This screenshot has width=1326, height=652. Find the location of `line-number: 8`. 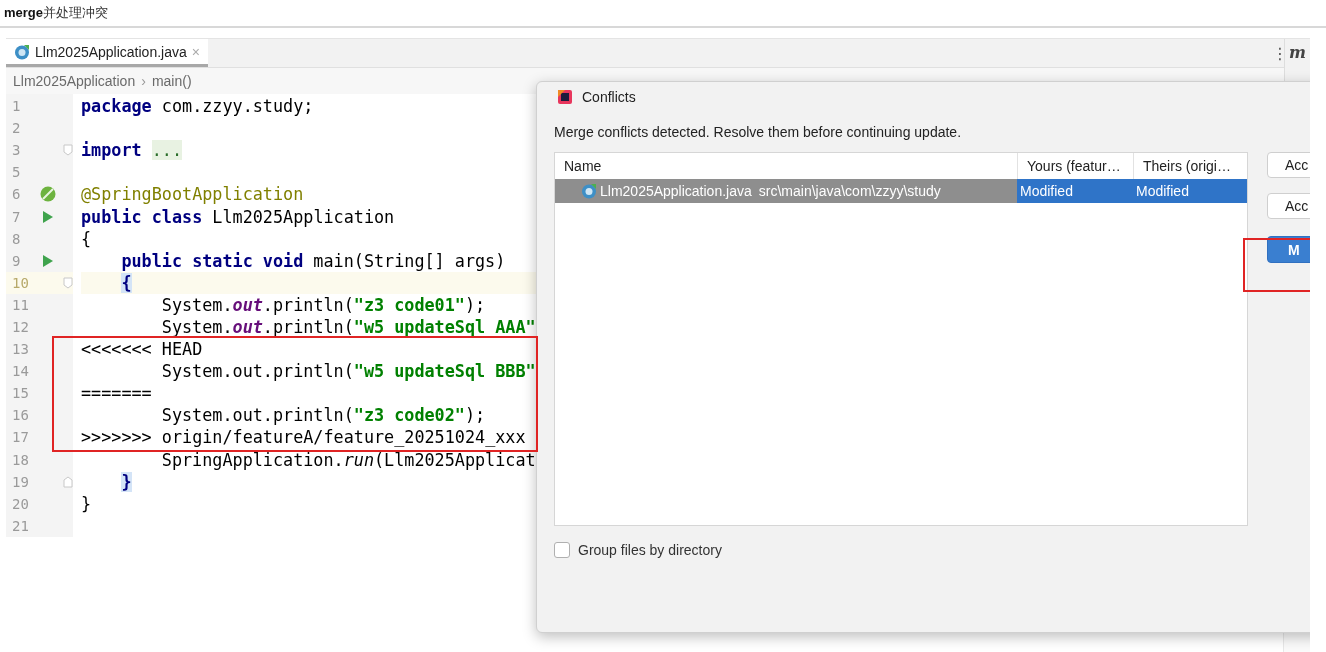

line-number: 8 is located at coordinates (16, 238).